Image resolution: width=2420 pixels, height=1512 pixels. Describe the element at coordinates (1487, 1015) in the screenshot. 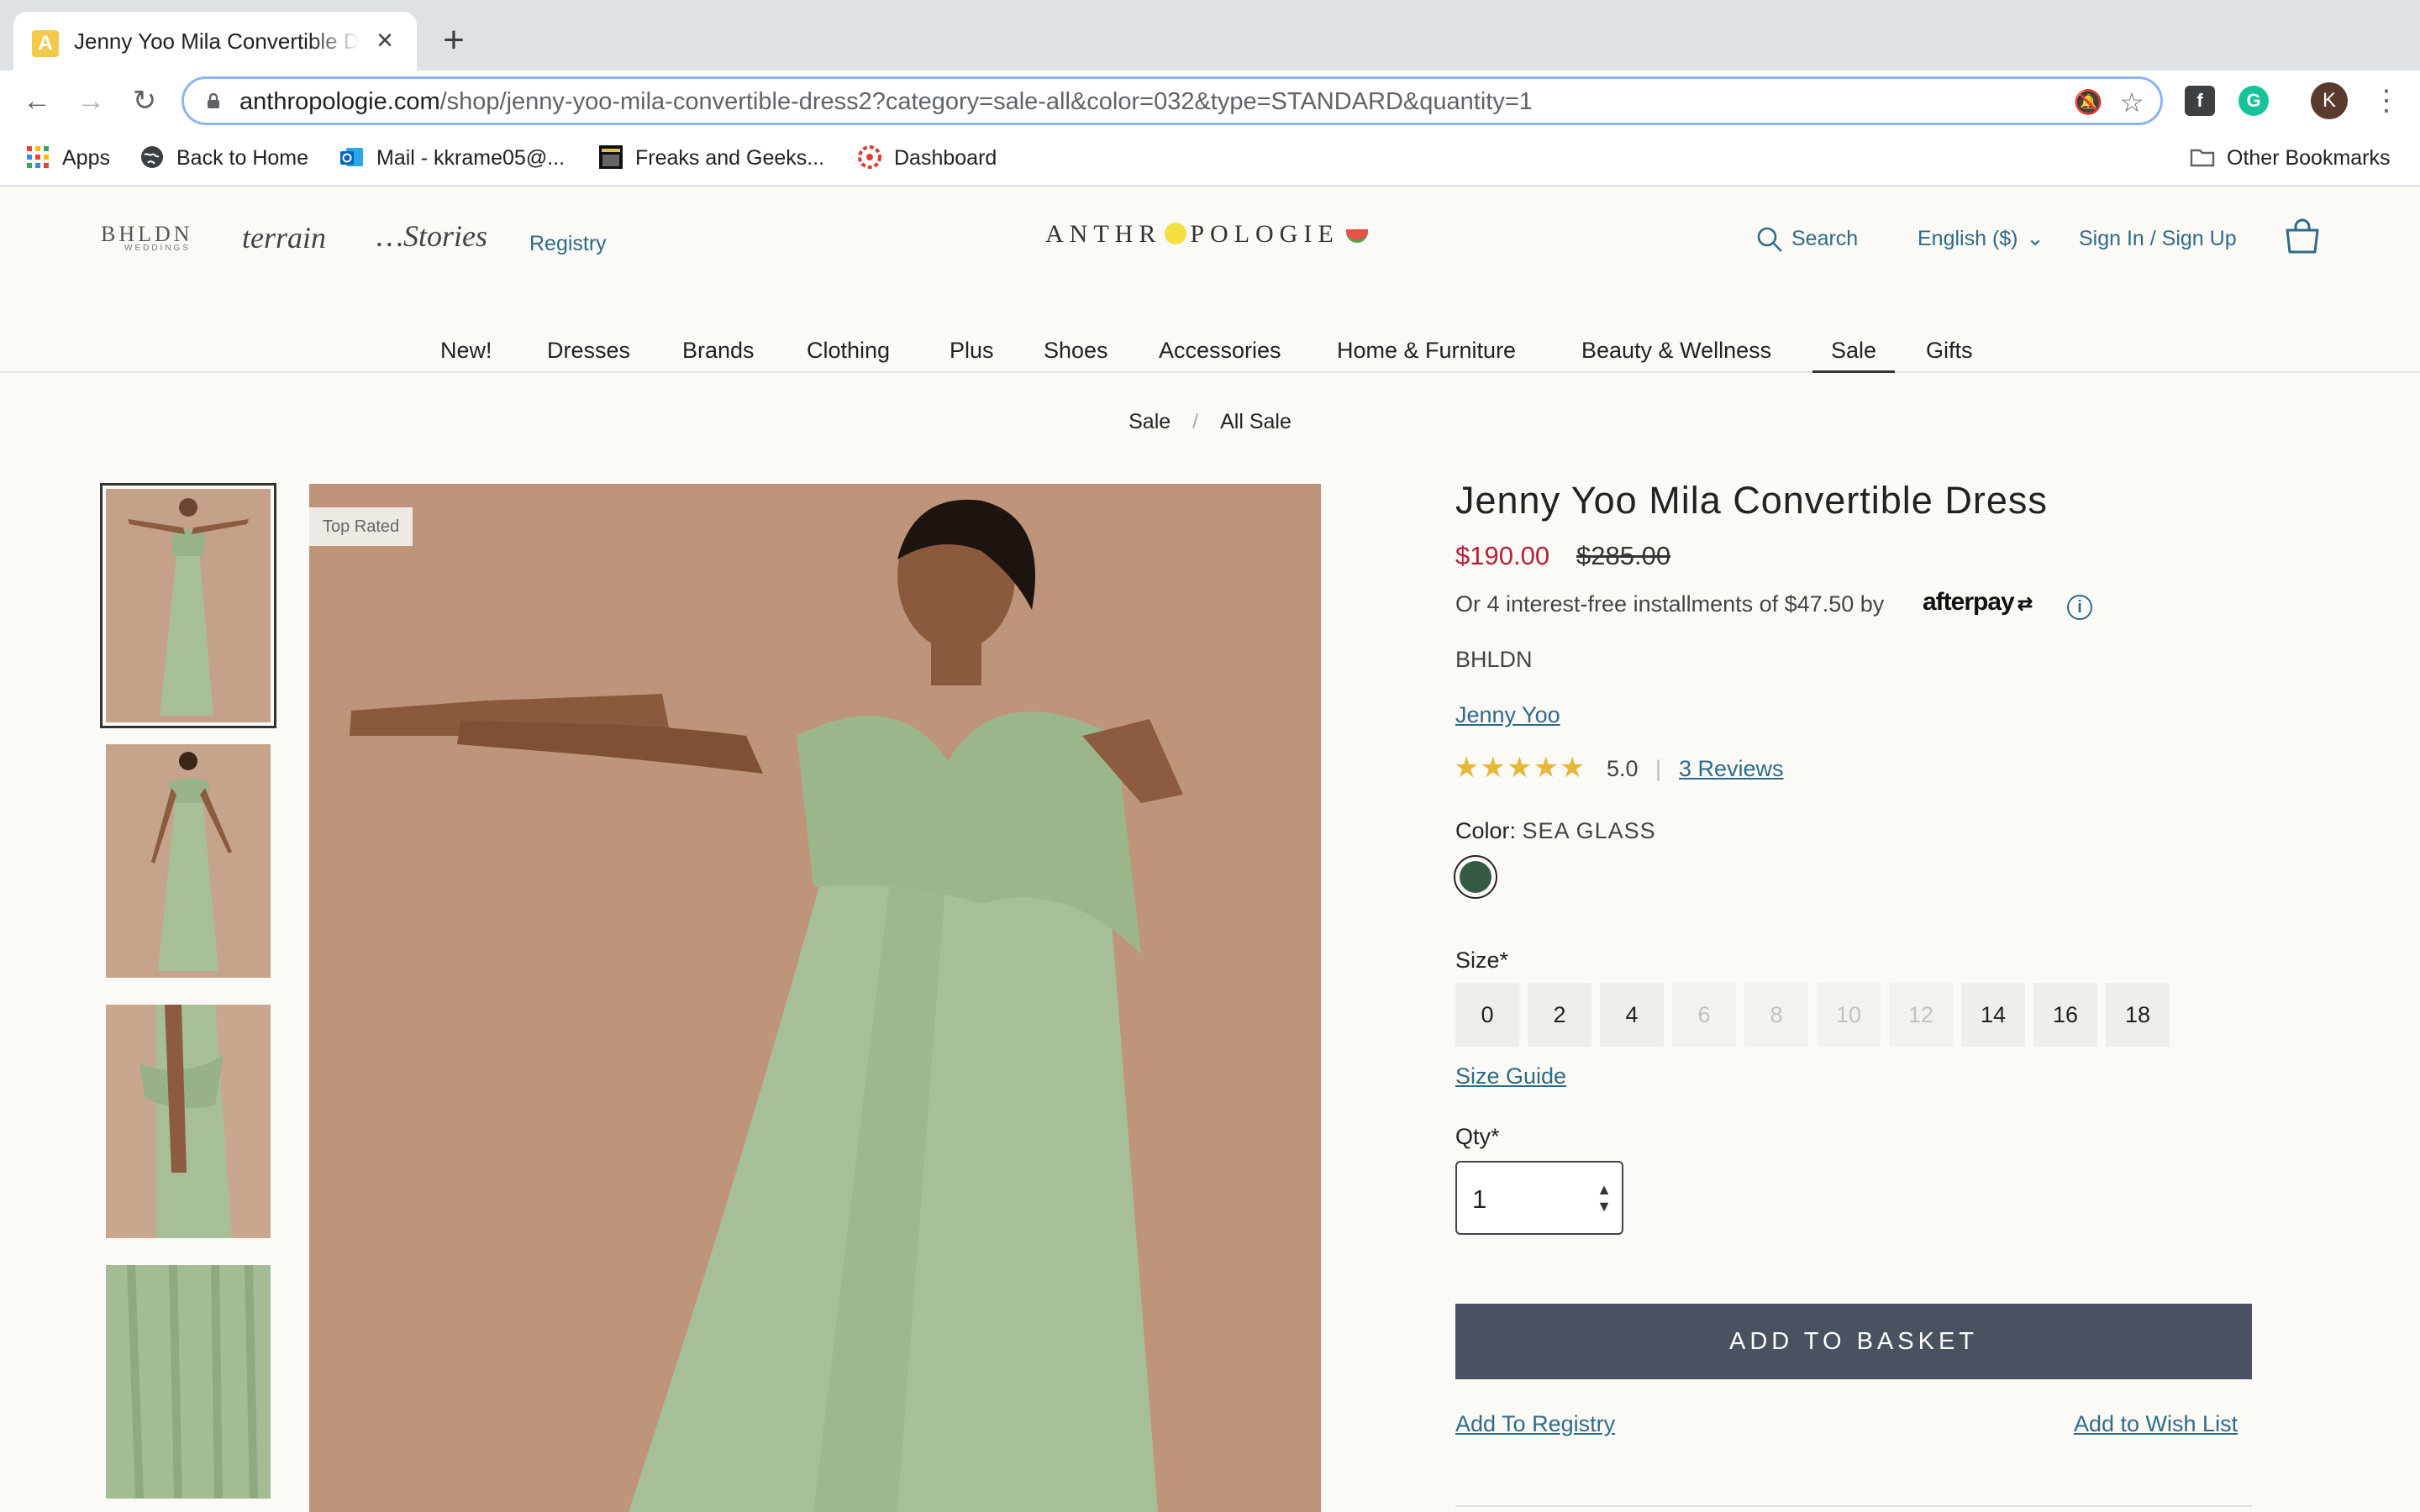

I see `size-option-0: 0` at that location.